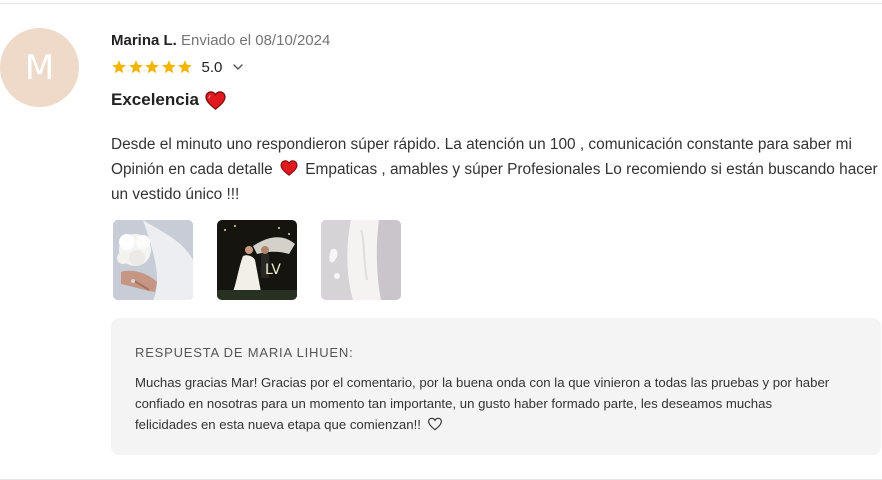 This screenshot has width=882, height=480. I want to click on review-photos: LV, so click(257, 260).